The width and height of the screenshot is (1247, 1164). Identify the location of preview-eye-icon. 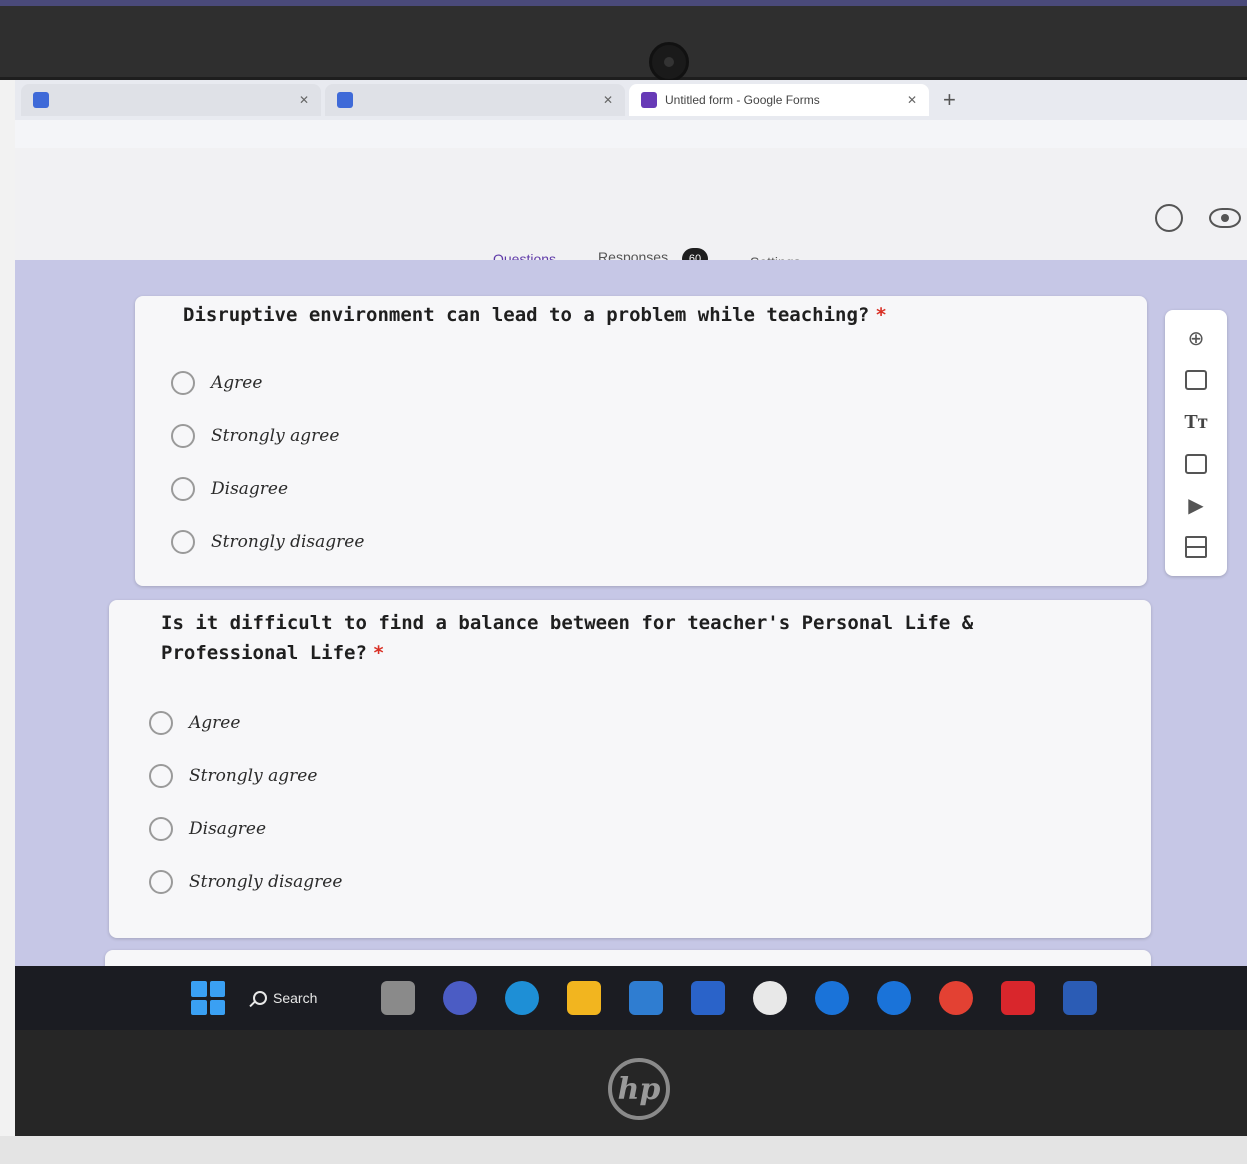
(1225, 218).